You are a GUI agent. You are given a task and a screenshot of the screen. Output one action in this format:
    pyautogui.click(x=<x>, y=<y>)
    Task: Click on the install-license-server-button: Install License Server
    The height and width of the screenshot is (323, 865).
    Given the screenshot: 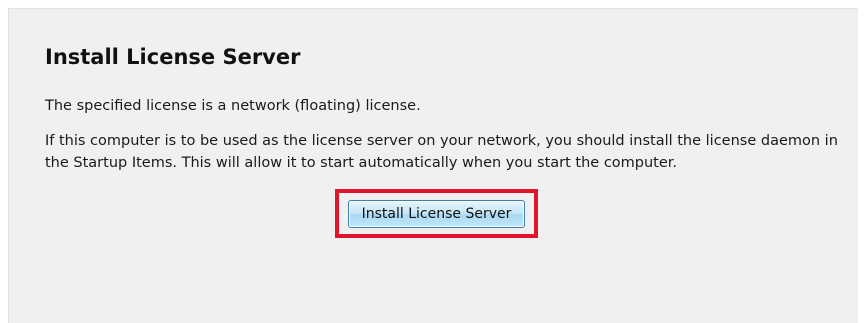 What is the action you would take?
    pyautogui.click(x=436, y=214)
    